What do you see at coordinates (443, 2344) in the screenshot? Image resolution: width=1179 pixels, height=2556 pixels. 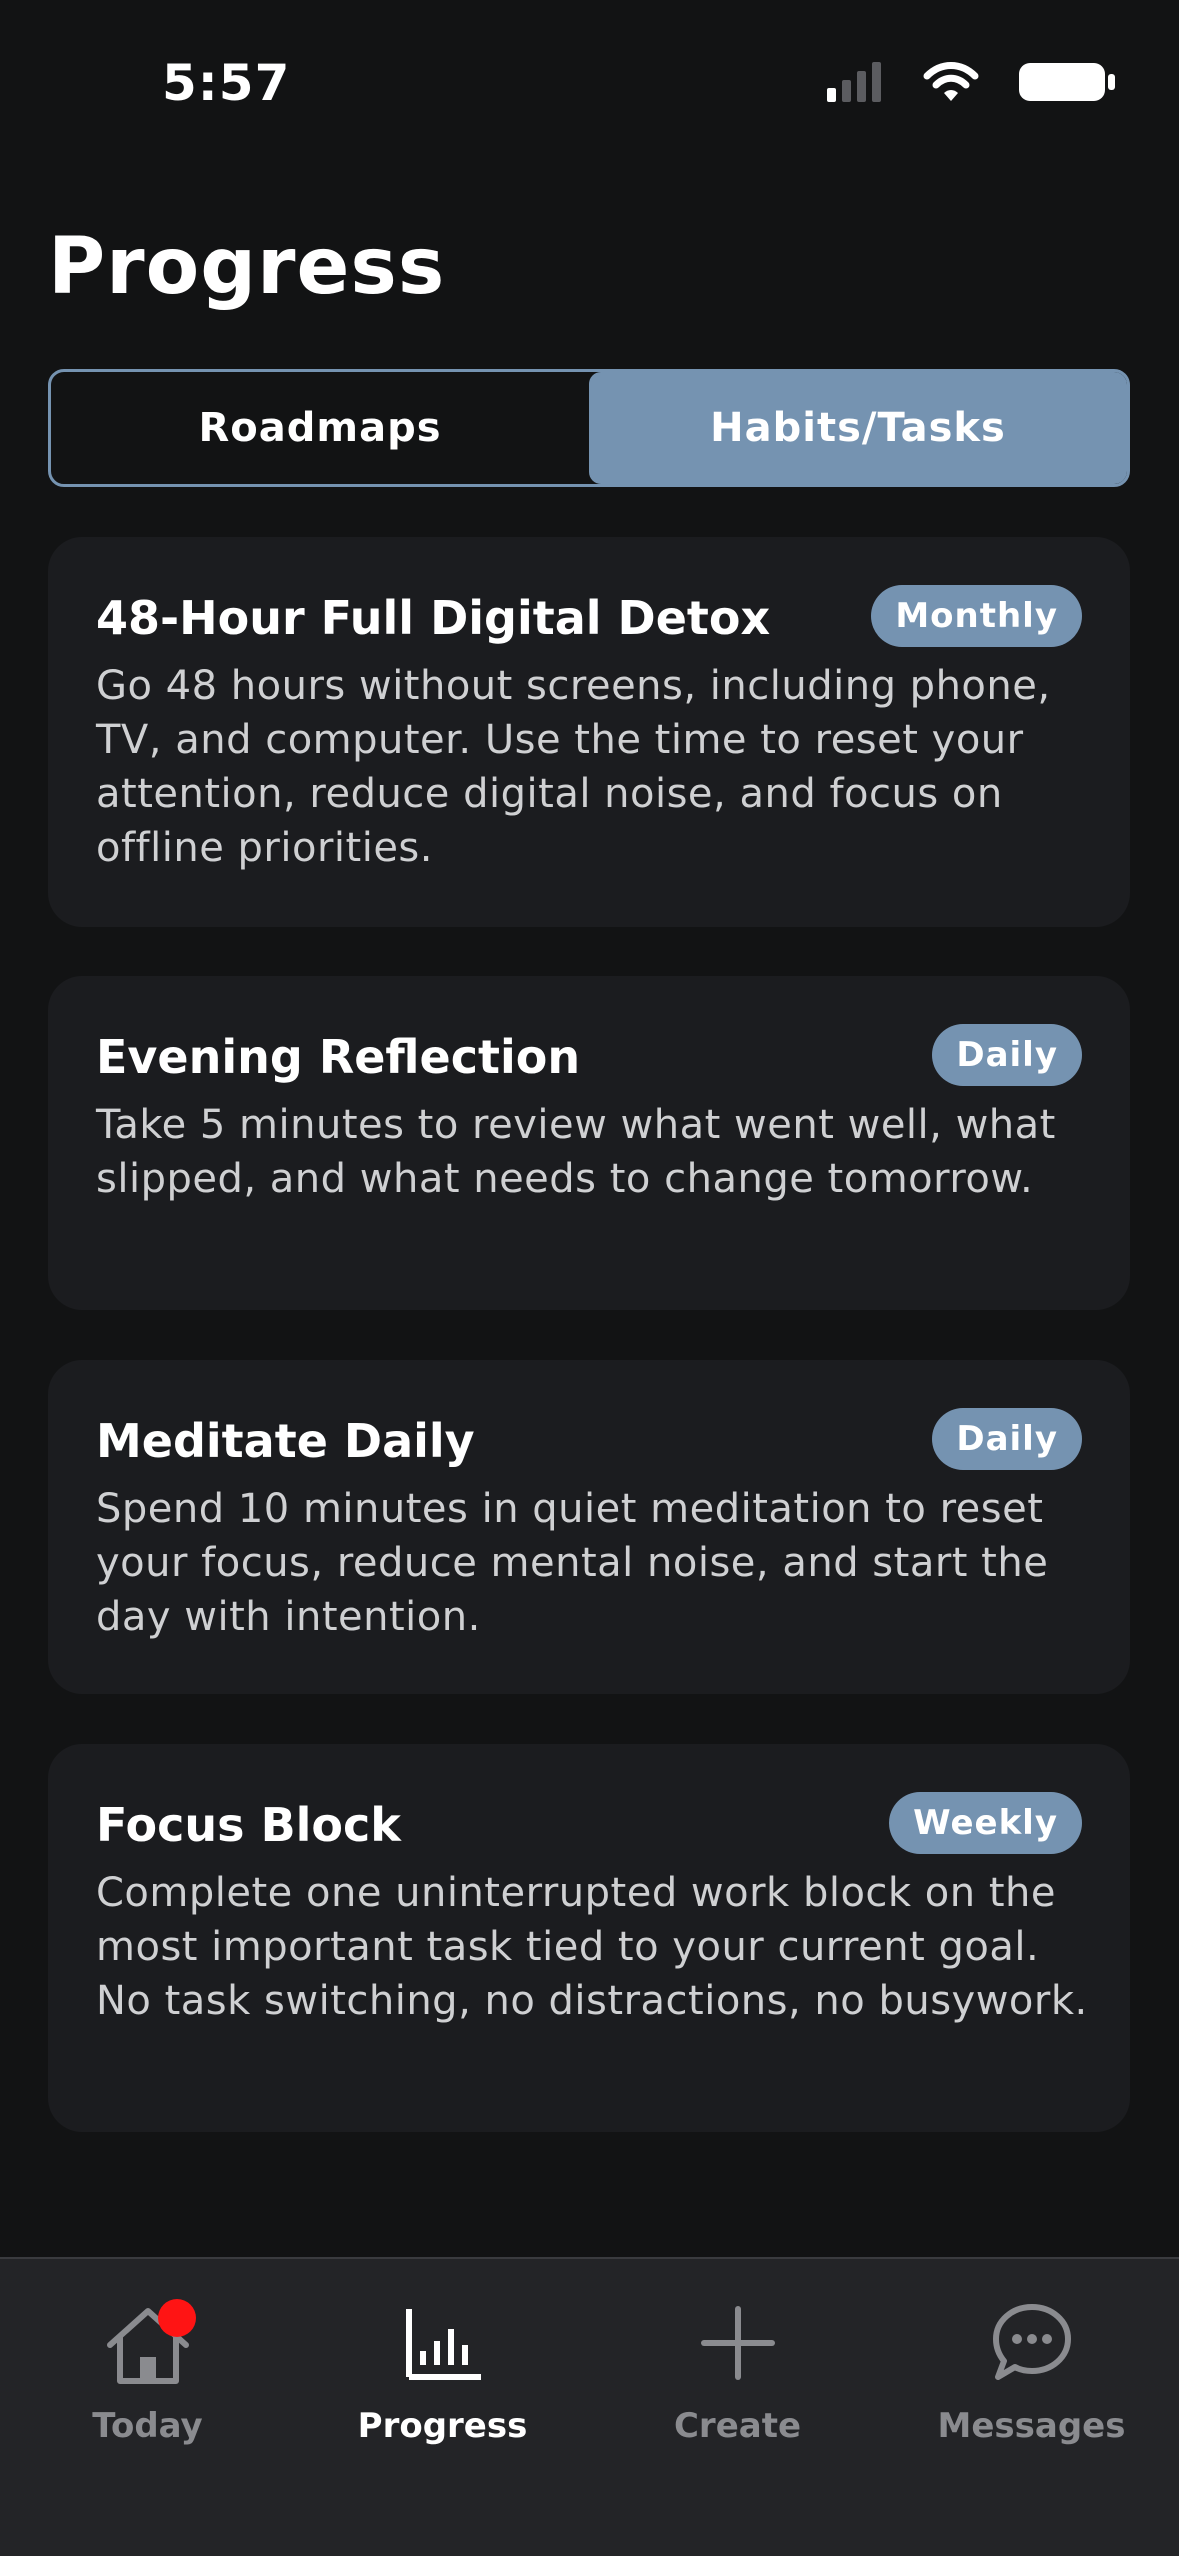 I see `bar-chart-icon` at bounding box center [443, 2344].